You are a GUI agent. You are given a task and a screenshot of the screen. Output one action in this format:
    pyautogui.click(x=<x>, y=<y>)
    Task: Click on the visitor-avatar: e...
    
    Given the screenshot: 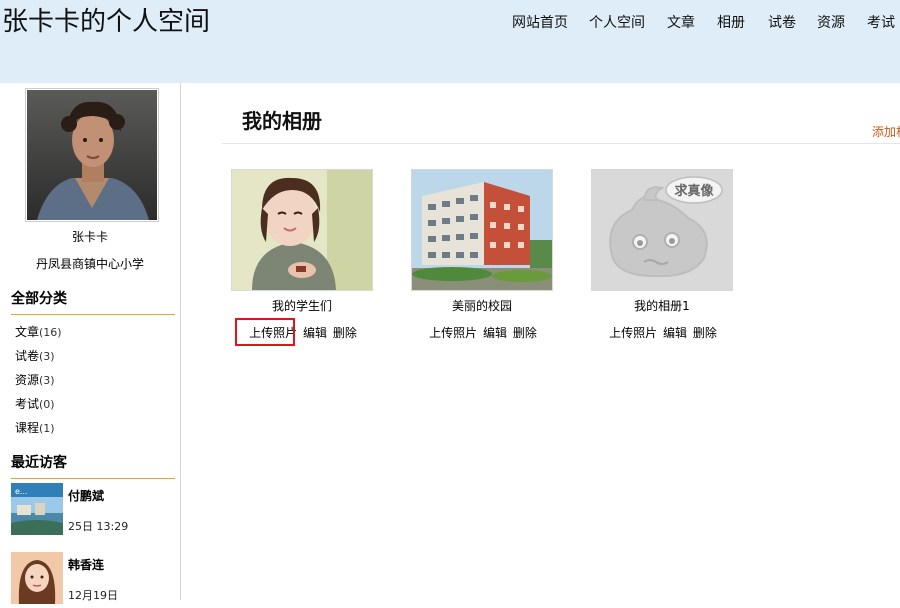 What is the action you would take?
    pyautogui.click(x=37, y=509)
    